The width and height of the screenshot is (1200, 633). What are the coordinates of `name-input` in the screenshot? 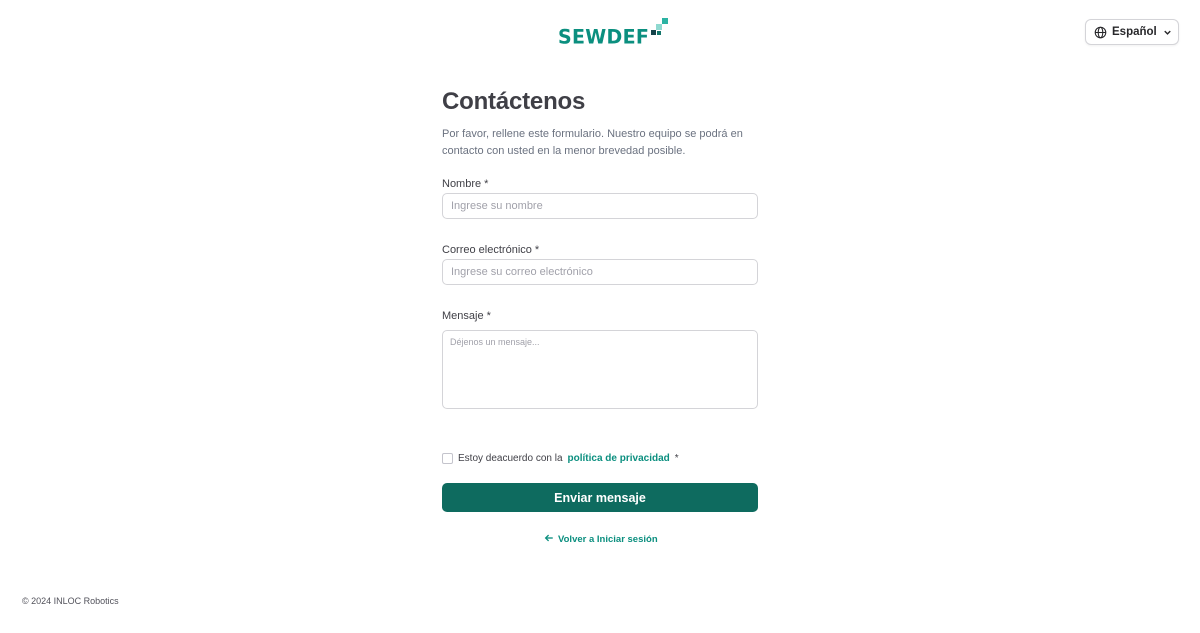 It's located at (600, 206).